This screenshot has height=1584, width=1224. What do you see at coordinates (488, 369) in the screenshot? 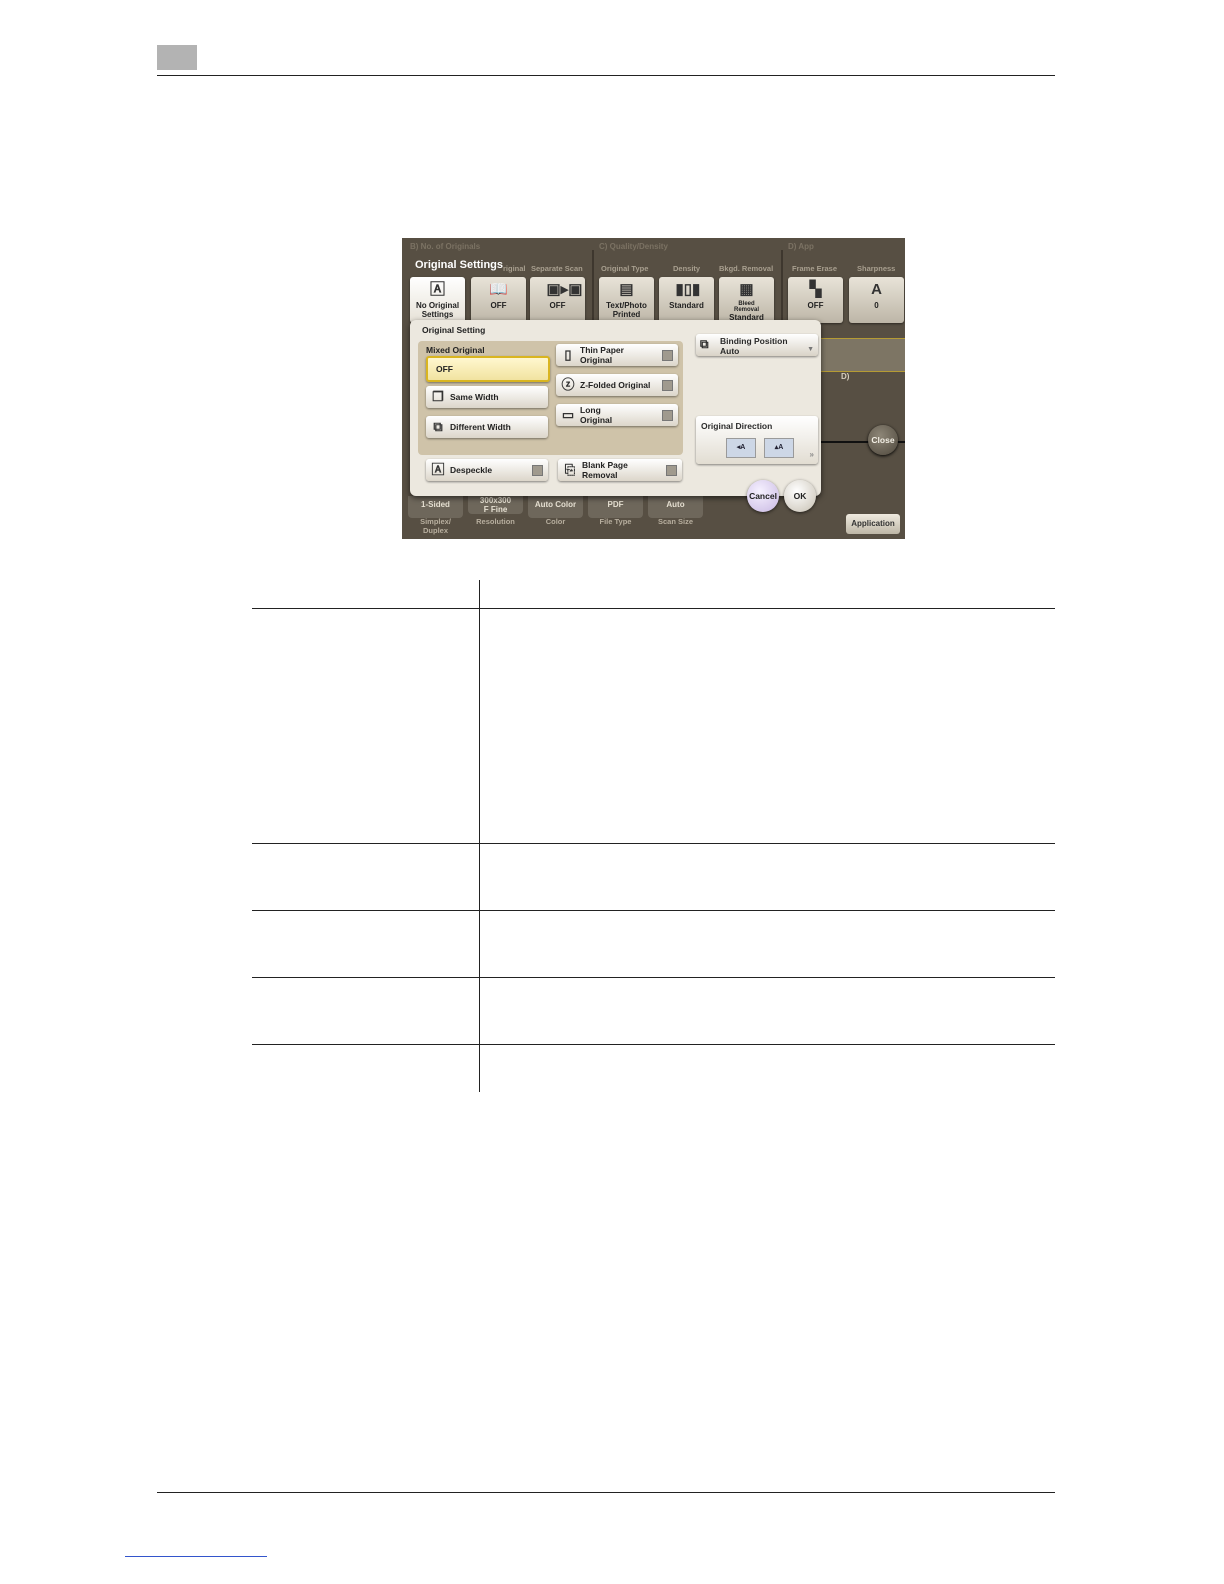
I see `mixed-original-off-button: OFF` at bounding box center [488, 369].